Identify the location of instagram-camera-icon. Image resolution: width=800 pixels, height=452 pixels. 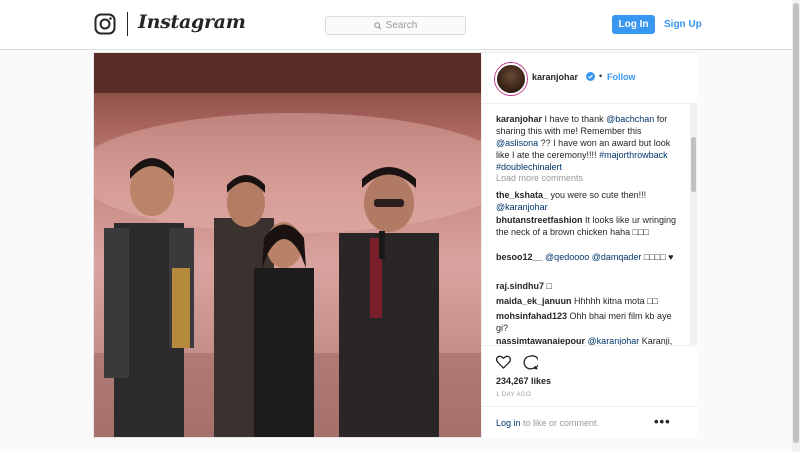
(105, 24).